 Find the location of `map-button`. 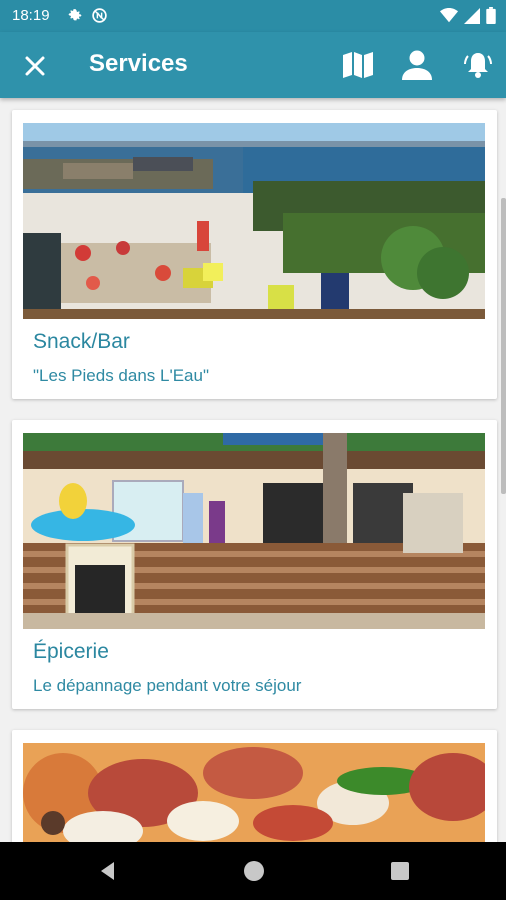

map-button is located at coordinates (358, 65).